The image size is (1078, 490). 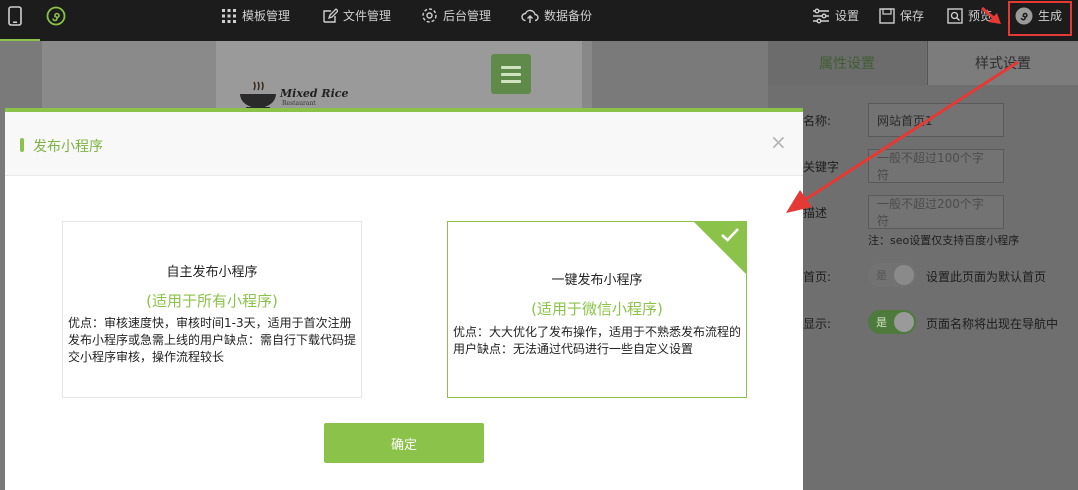 I want to click on description-label: 描述, so click(x=815, y=213).